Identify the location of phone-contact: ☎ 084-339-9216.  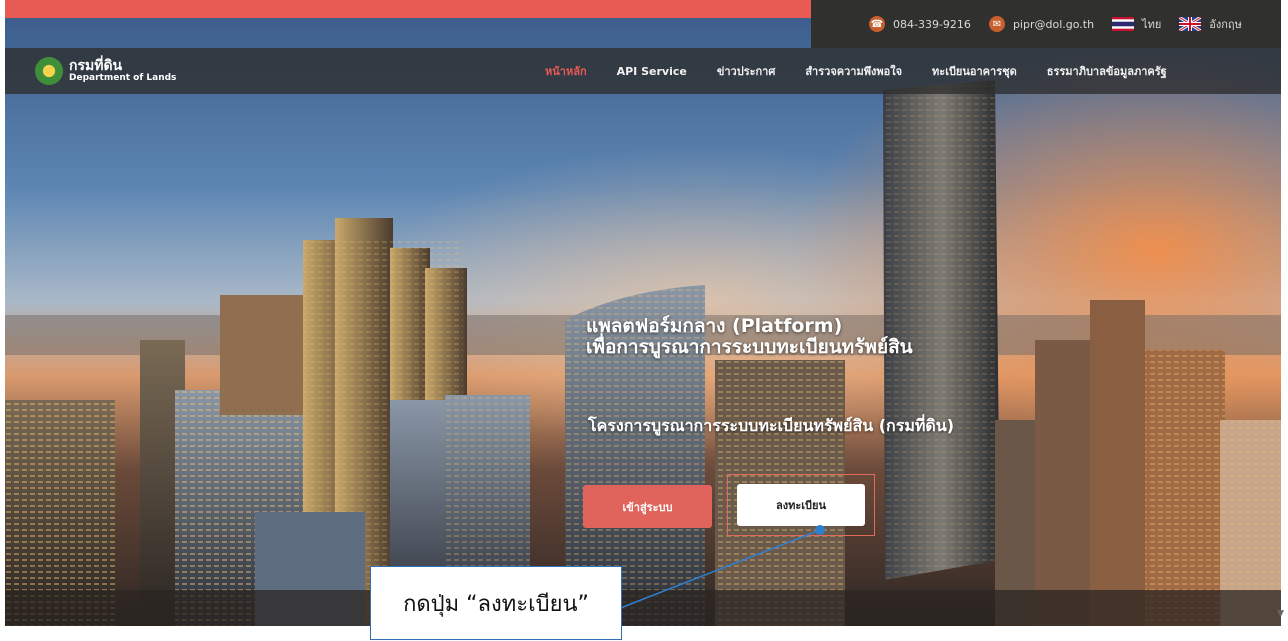
(920, 24).